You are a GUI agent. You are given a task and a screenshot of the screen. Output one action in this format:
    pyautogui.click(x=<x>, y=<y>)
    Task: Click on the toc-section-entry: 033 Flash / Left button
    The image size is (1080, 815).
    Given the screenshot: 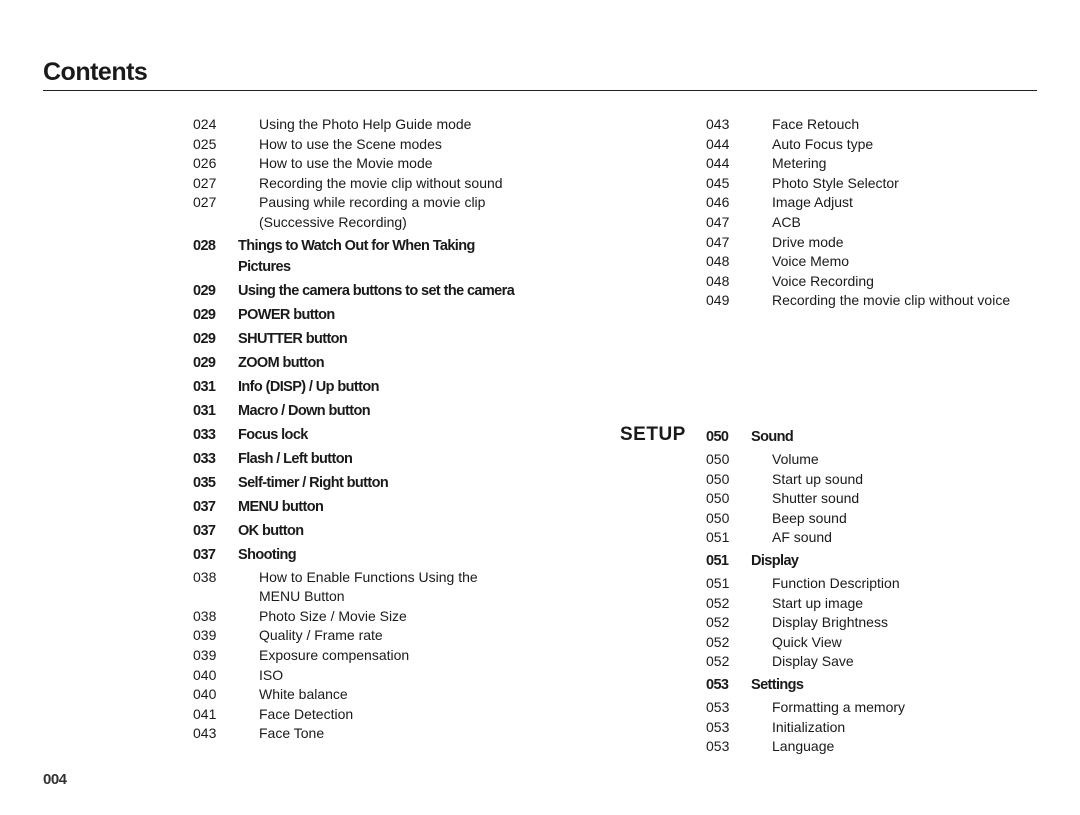 What is the action you would take?
    pyautogui.click(x=373, y=459)
    